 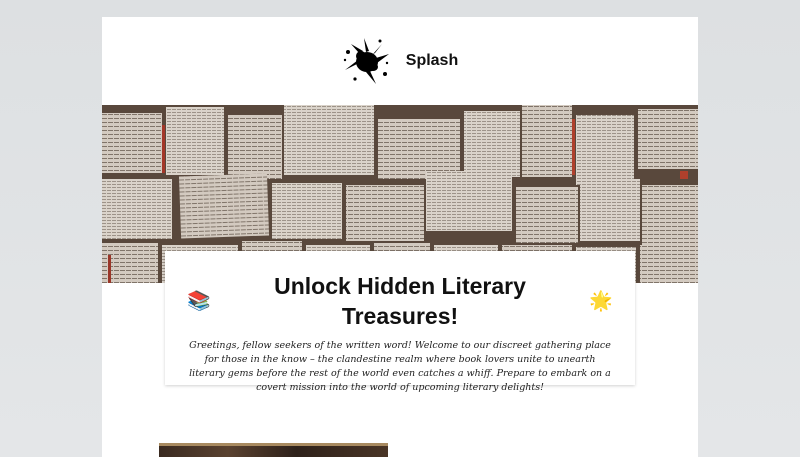 I want to click on image-edge, so click(x=273, y=444).